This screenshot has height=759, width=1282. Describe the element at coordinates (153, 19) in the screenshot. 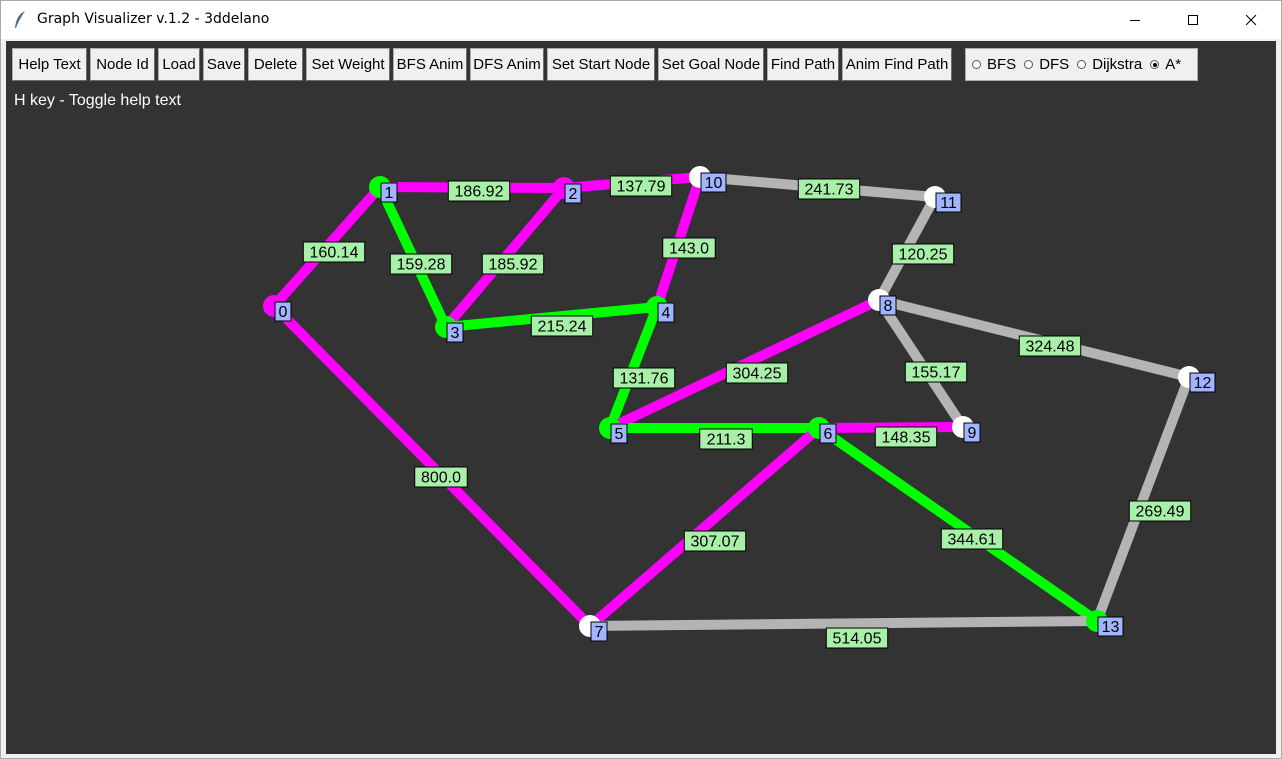

I see `window-title: Graph Visualizer v.1.2 - 3ddelano` at that location.